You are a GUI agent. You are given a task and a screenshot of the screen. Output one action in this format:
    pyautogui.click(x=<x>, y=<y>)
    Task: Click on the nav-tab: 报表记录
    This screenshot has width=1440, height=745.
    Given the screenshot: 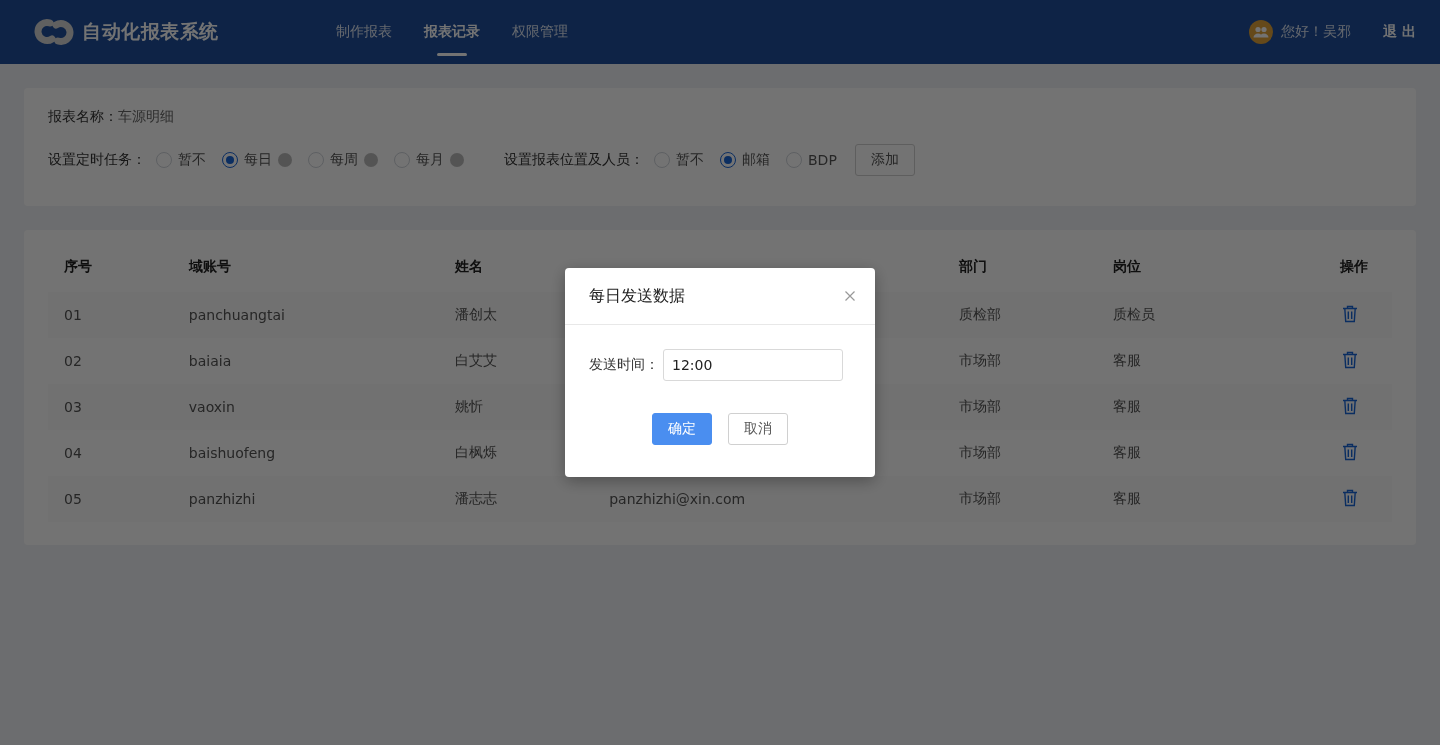 What is the action you would take?
    pyautogui.click(x=452, y=32)
    